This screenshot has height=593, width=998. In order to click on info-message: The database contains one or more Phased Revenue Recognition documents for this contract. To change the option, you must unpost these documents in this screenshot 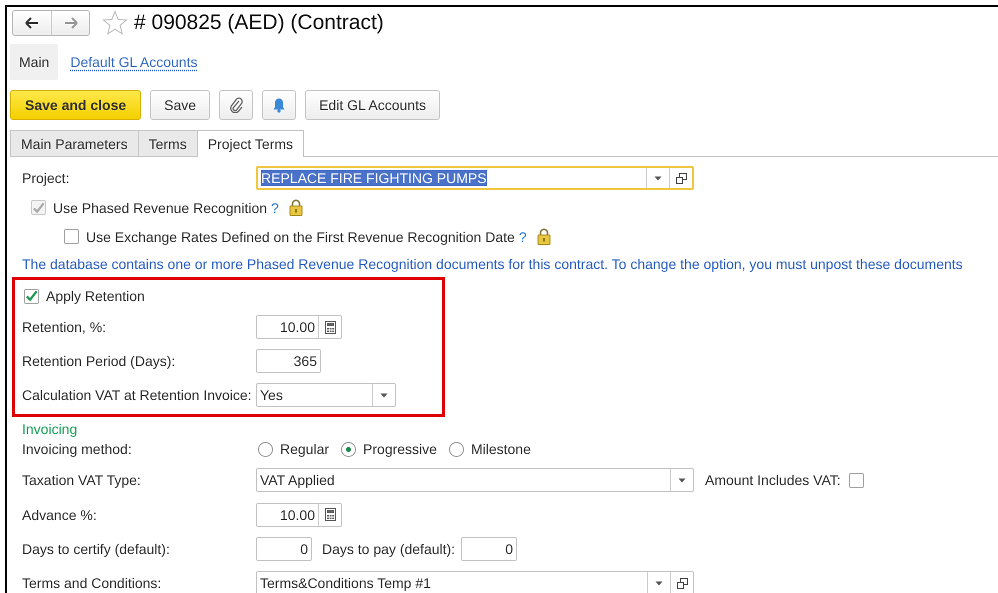, I will do `click(493, 264)`.